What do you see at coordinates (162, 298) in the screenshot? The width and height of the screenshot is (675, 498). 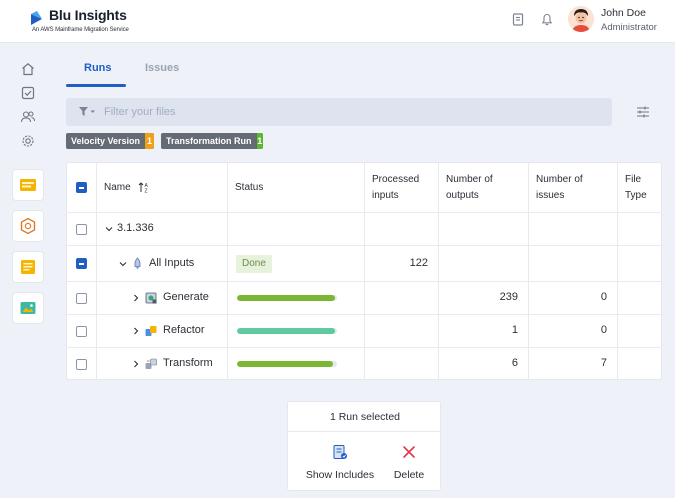 I see `table-row-name: Generate` at bounding box center [162, 298].